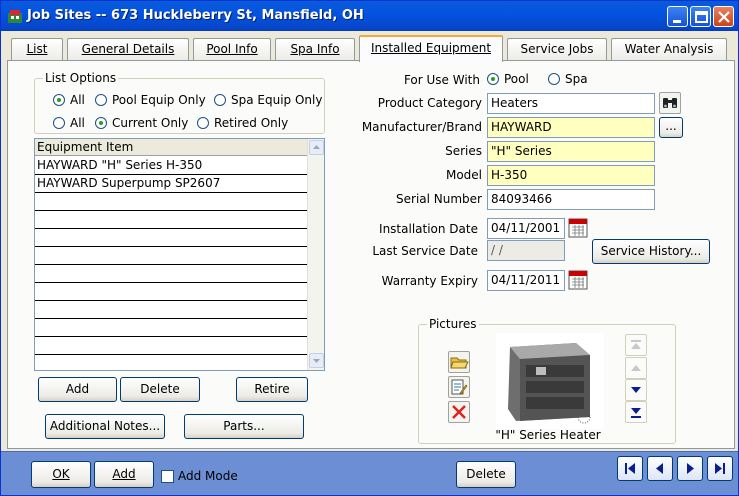 This screenshot has width=739, height=496. Describe the element at coordinates (669, 49) in the screenshot. I see `tab-water-analysis: Water Analysis` at that location.